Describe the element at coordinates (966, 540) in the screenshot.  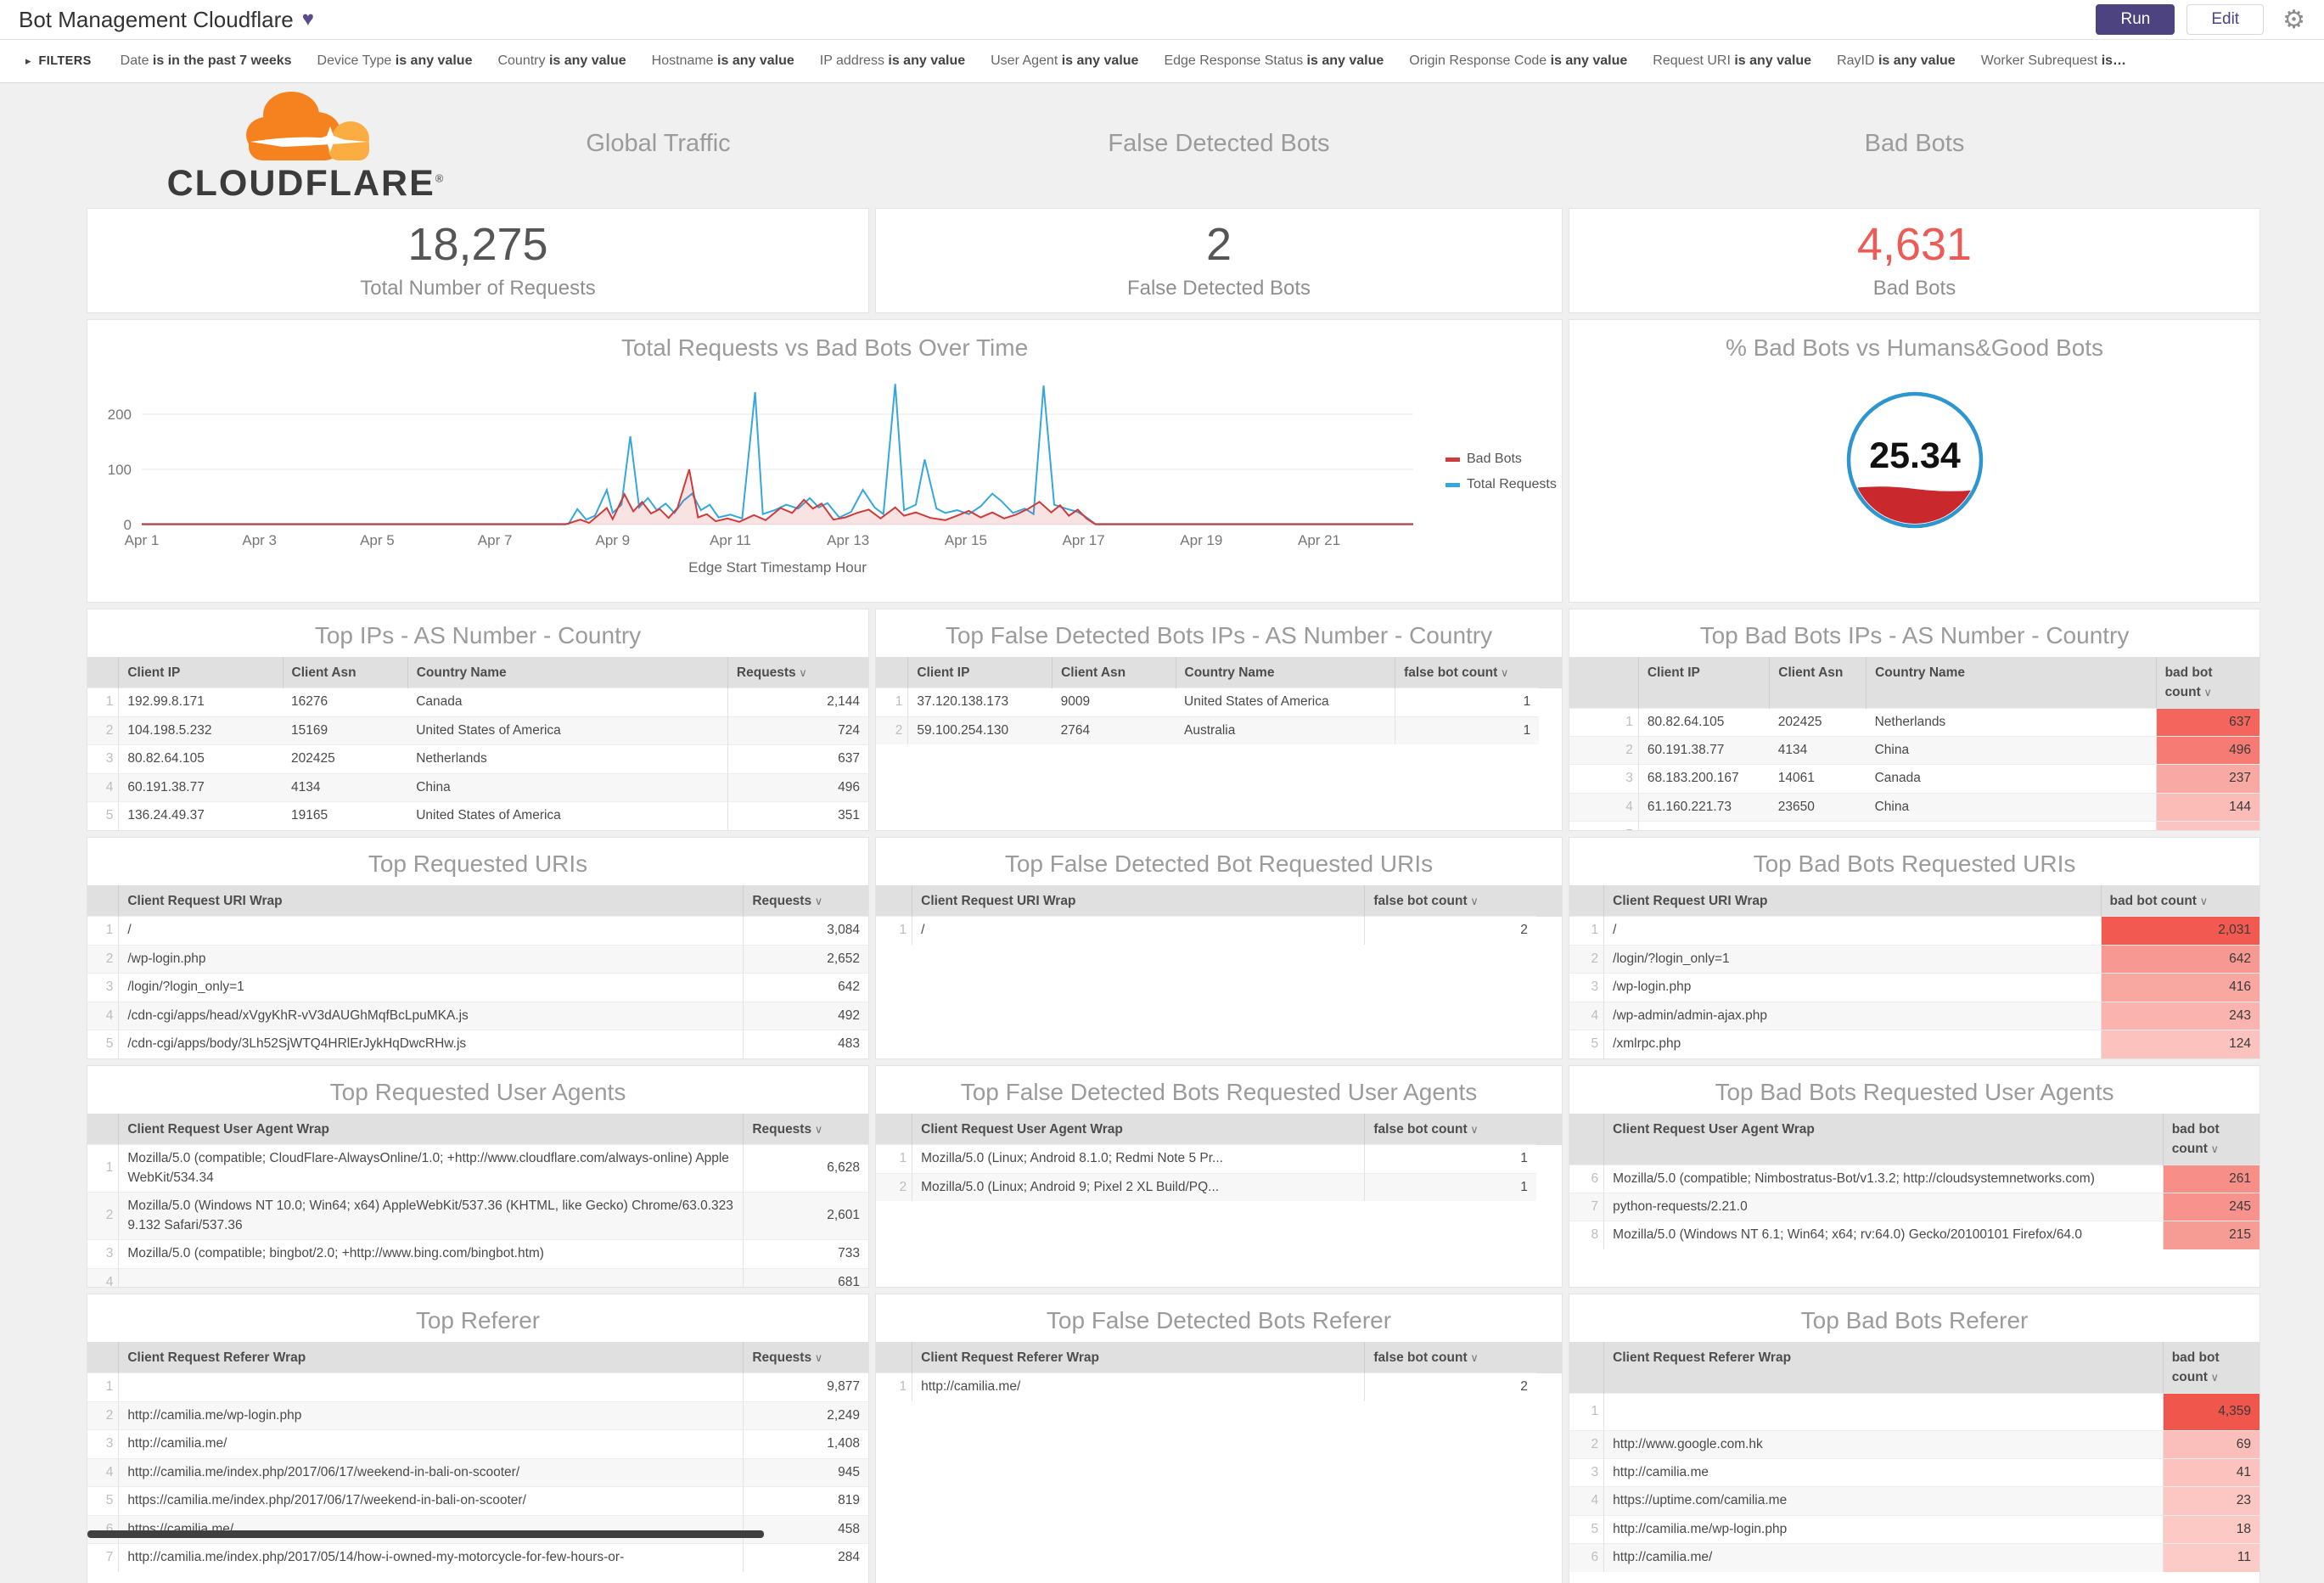
I see `svg-text: Apr 15` at that location.